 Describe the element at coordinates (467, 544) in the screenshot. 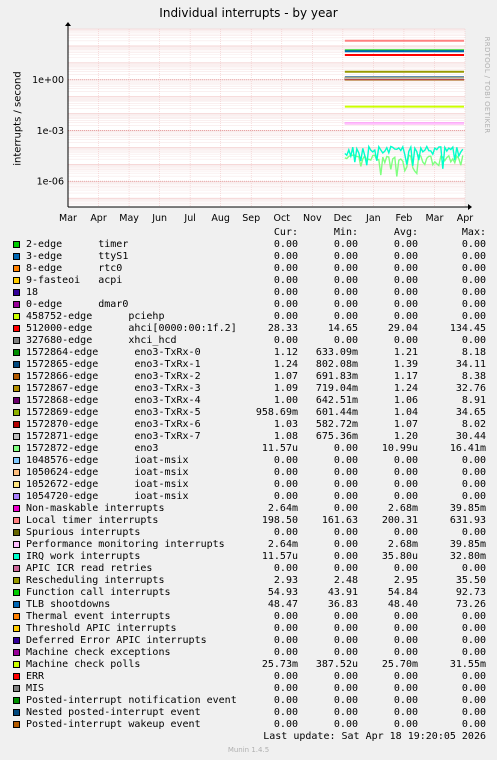

I see `legend-value-max: 39.85m` at that location.